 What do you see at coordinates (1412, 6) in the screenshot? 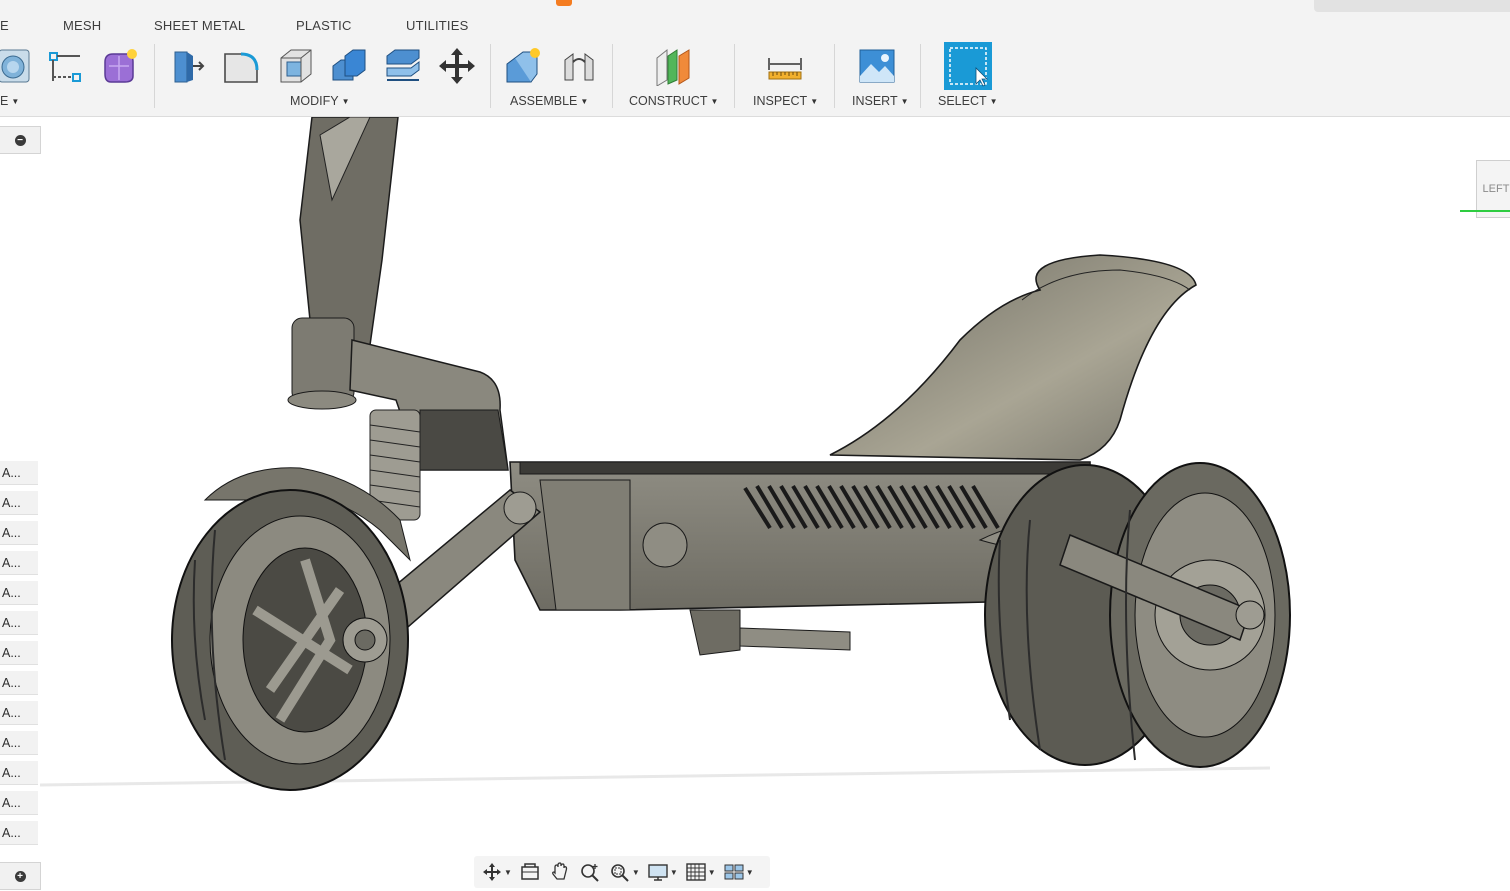
I see `window-controls` at bounding box center [1412, 6].